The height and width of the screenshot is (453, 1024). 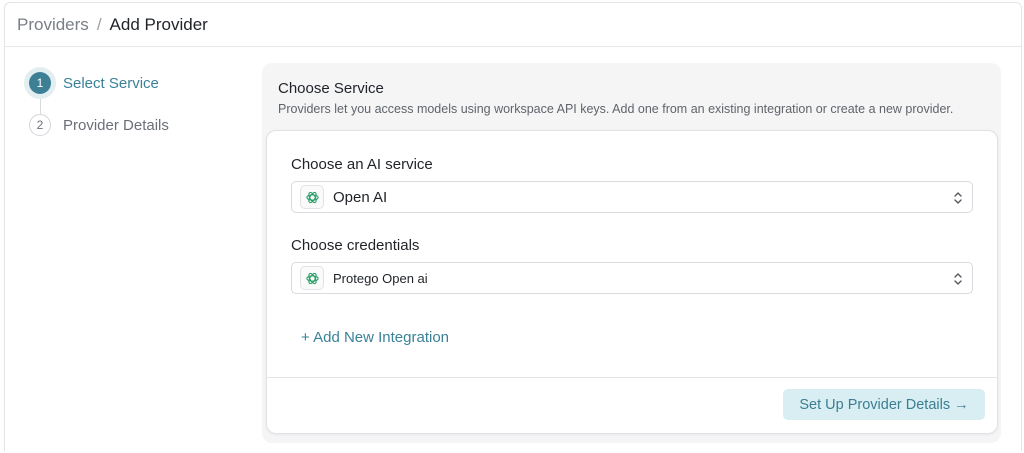 What do you see at coordinates (380, 278) in the screenshot?
I see `credentials-value: Protego Open ai` at bounding box center [380, 278].